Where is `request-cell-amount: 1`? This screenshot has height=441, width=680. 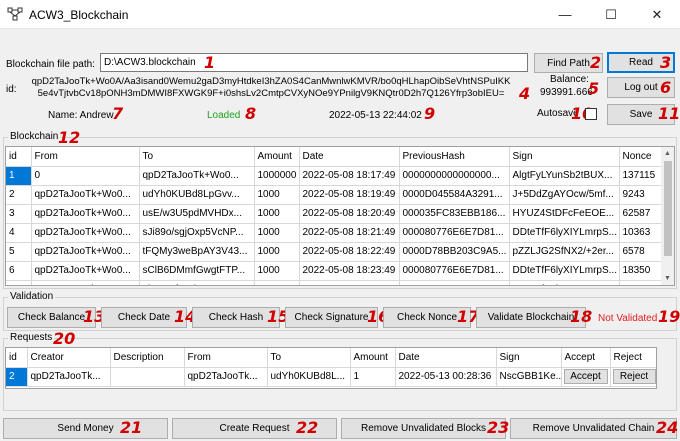 request-cell-amount: 1 is located at coordinates (373, 377).